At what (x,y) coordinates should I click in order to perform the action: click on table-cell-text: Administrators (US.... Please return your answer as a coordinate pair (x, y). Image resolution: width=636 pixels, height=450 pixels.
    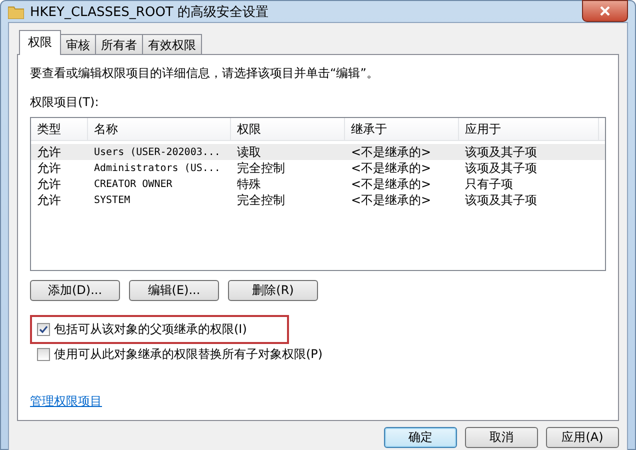
    Looking at the image, I should click on (157, 168).